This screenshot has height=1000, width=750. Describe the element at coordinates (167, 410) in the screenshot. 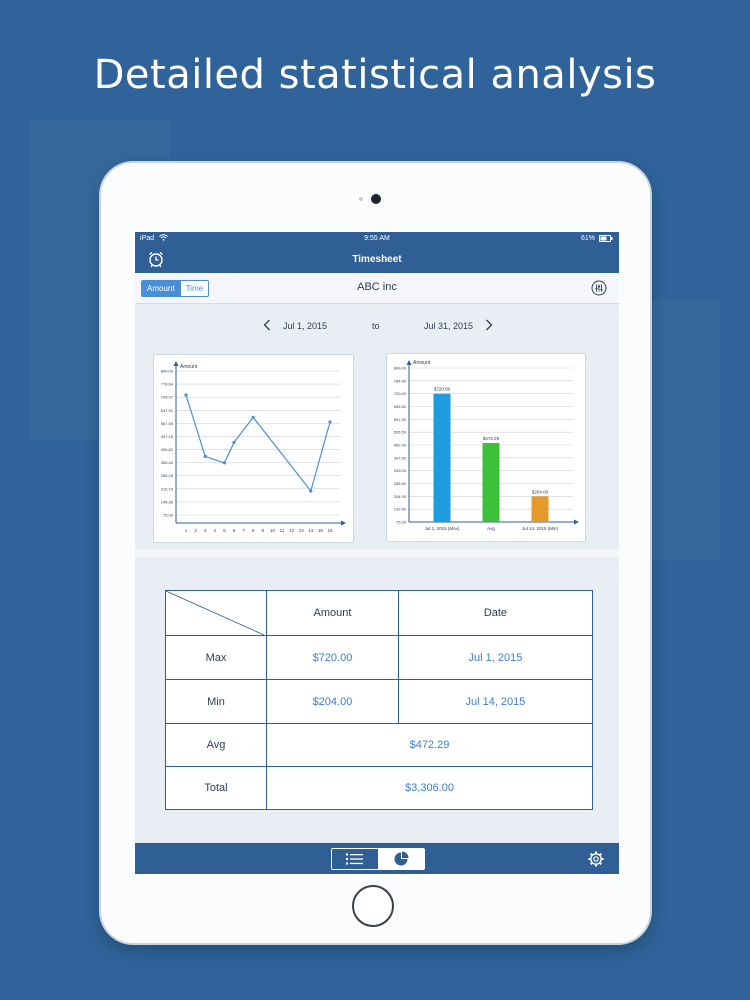

I see `y-tick-label: 637.91` at that location.